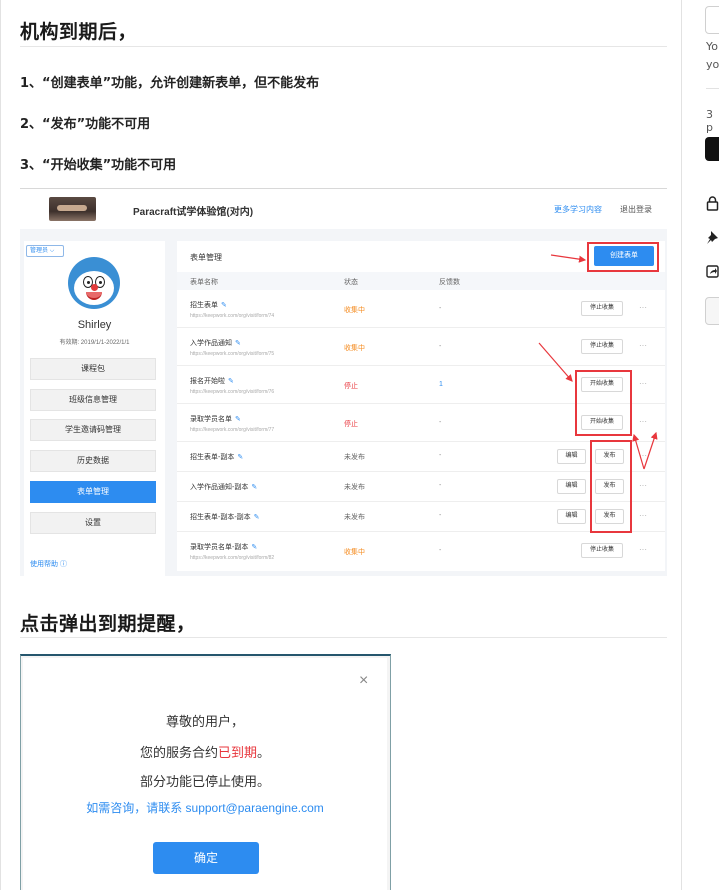 The image size is (719, 890). Describe the element at coordinates (108, 624) in the screenshot. I see `heading-popup: 点击弹出到期提醒，` at that location.